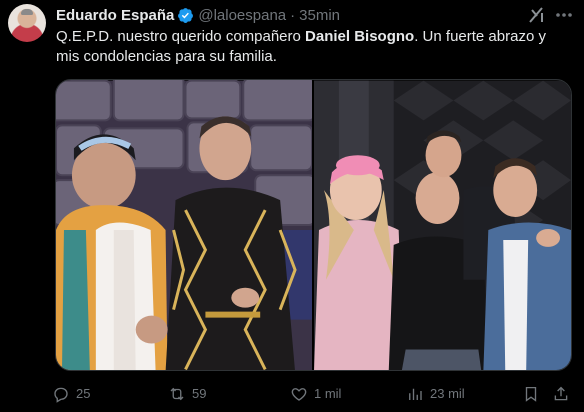  What do you see at coordinates (319, 15) in the screenshot?
I see `tweet-timestamp: 35min` at bounding box center [319, 15].